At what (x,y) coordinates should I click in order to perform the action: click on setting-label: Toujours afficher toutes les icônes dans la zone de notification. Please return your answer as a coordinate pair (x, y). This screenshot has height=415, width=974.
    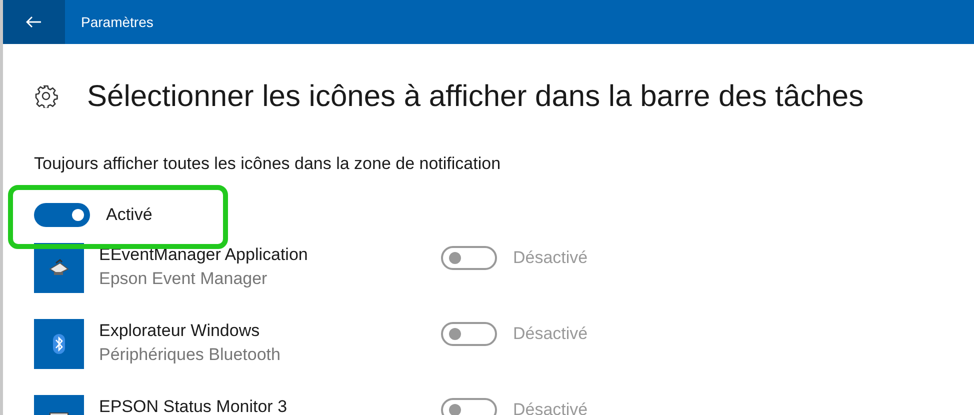
    Looking at the image, I should click on (268, 164).